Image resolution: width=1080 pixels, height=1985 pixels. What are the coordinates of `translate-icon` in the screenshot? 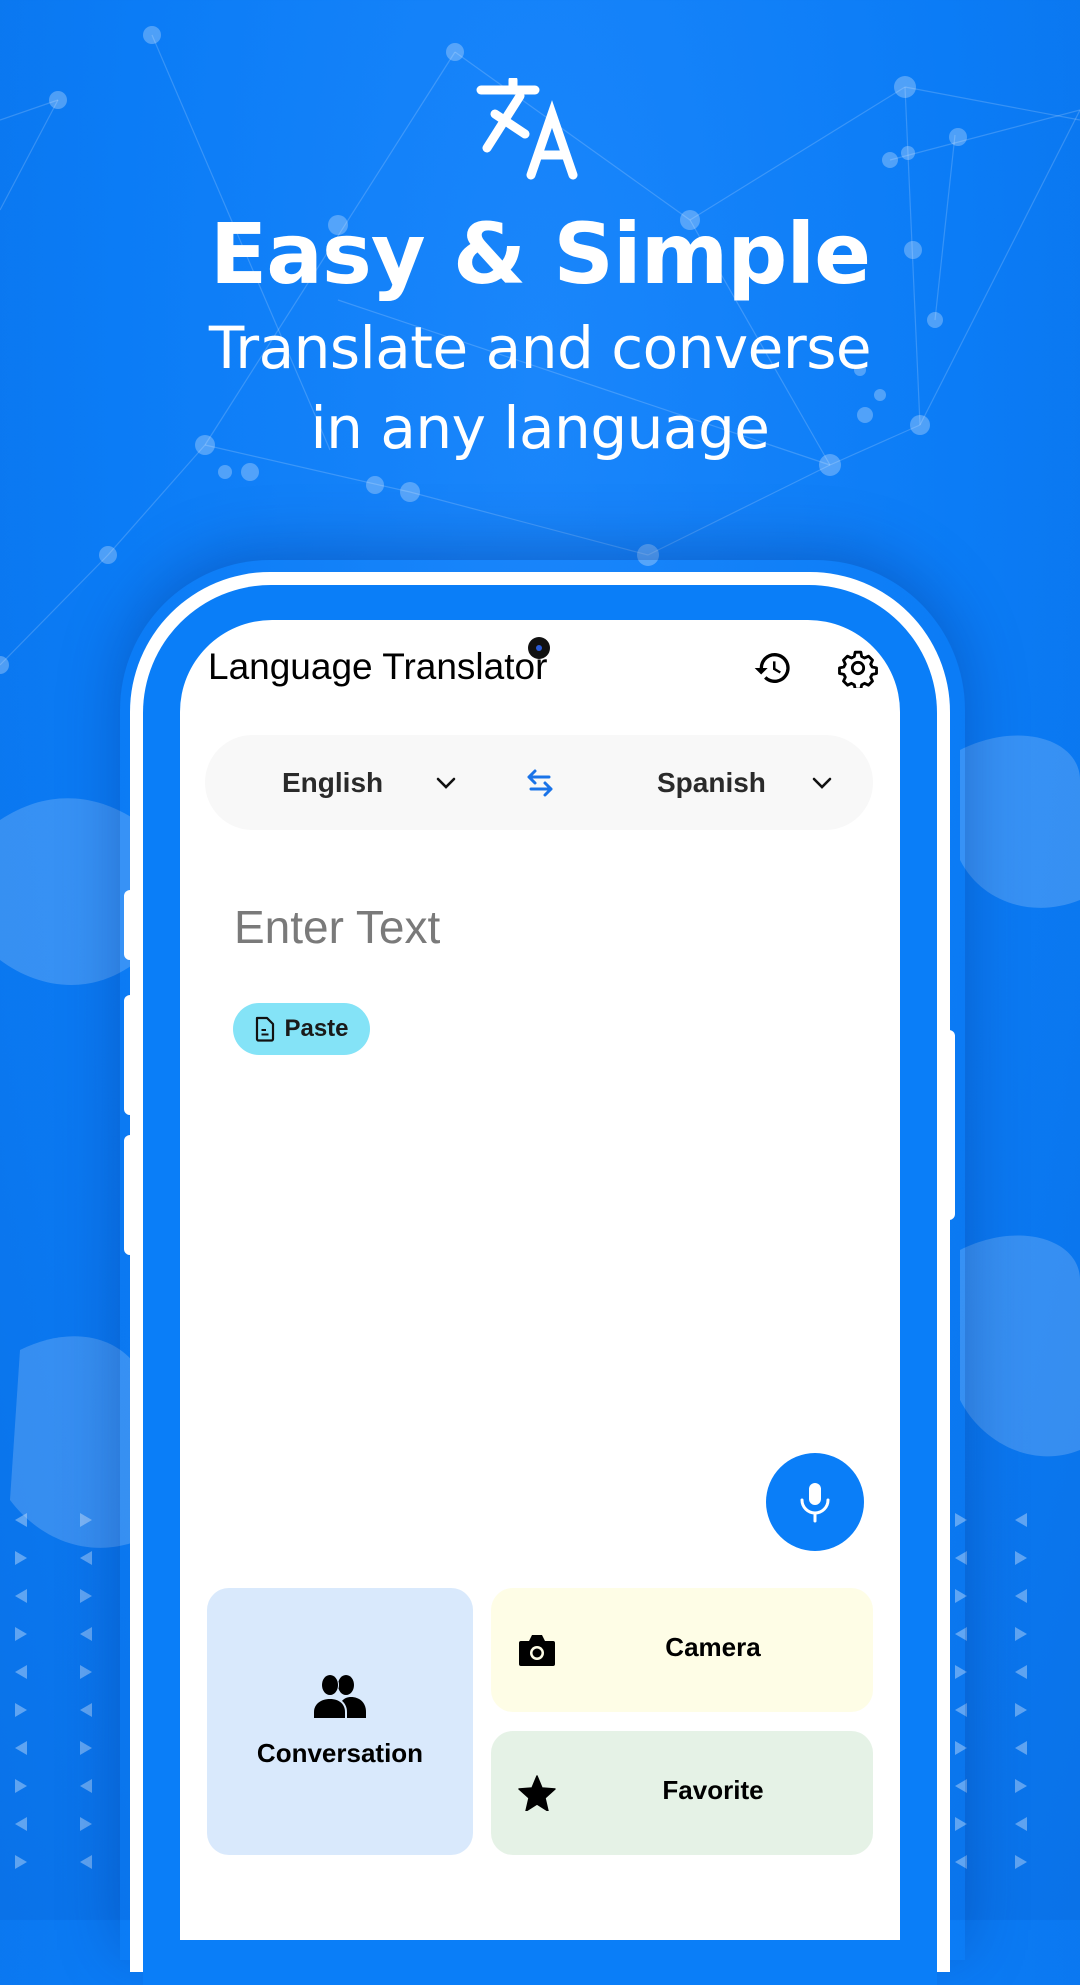 It's located at (527, 129).